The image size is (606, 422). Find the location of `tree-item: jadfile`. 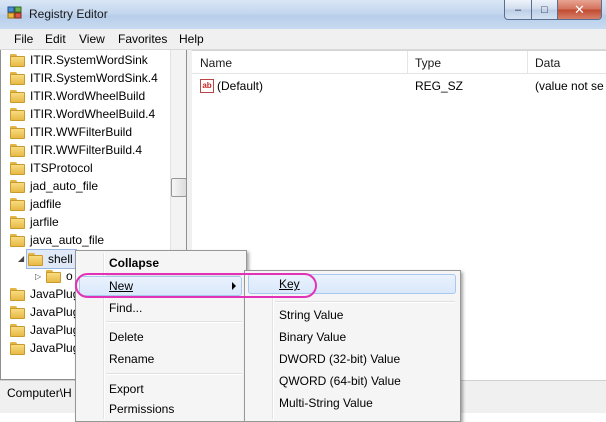

tree-item: jadfile is located at coordinates (35, 204).